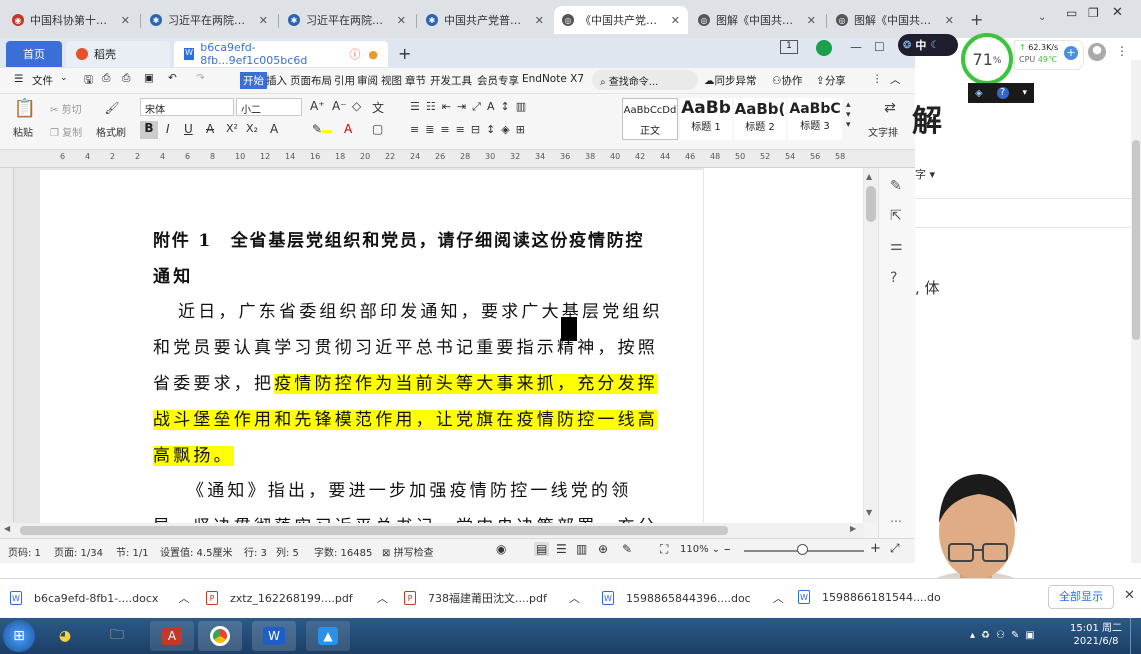 The height and width of the screenshot is (654, 1141). Describe the element at coordinates (34, 54) in the screenshot. I see `wps-home-tab: 首页` at that location.